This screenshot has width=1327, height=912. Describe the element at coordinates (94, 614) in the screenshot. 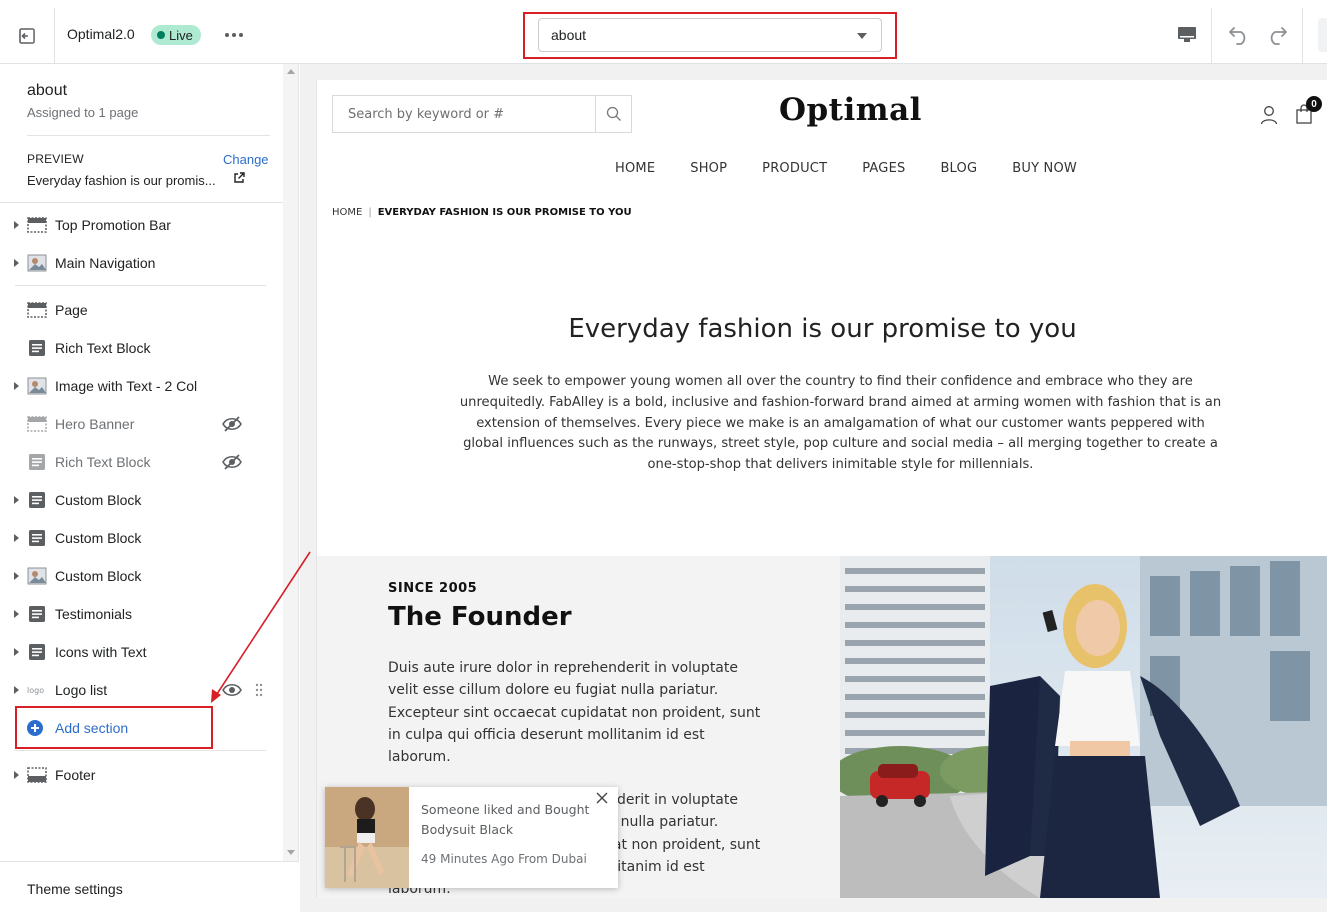

I see `section-label: Testimonials` at that location.